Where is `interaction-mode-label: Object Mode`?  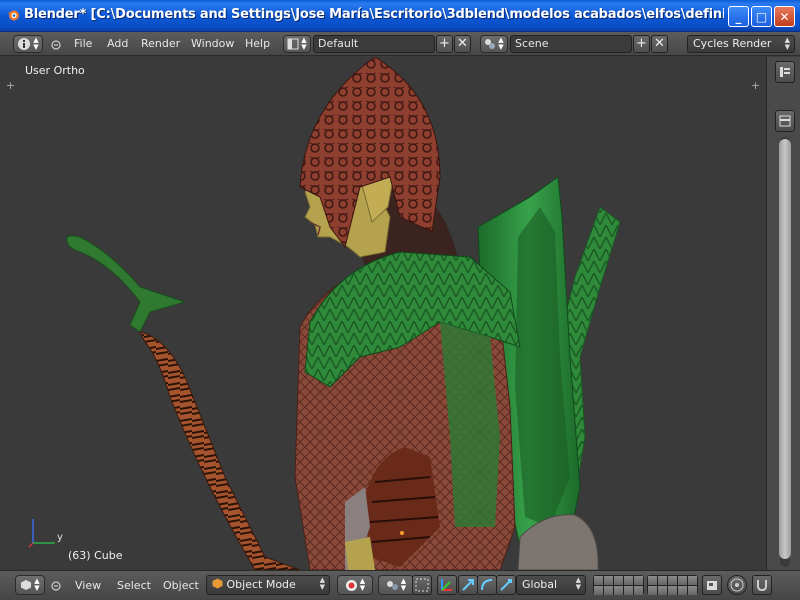 interaction-mode-label: Object Mode is located at coordinates (261, 584).